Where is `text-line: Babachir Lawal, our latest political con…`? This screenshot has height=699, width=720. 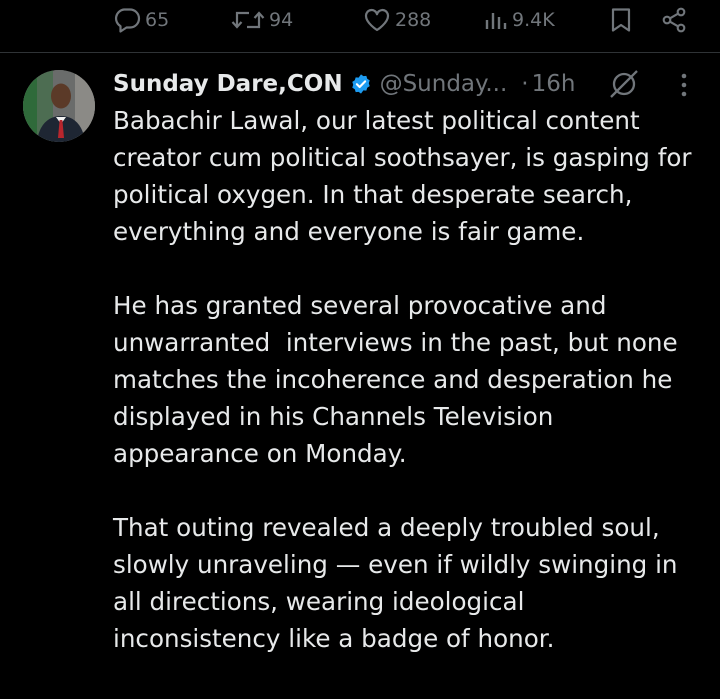
text-line: Babachir Lawal, our latest political con… is located at coordinates (376, 120).